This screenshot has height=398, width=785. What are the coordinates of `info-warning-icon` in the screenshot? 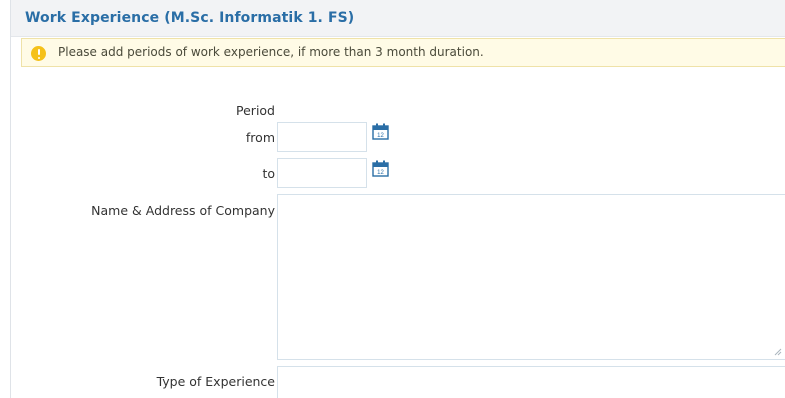 It's located at (38, 53).